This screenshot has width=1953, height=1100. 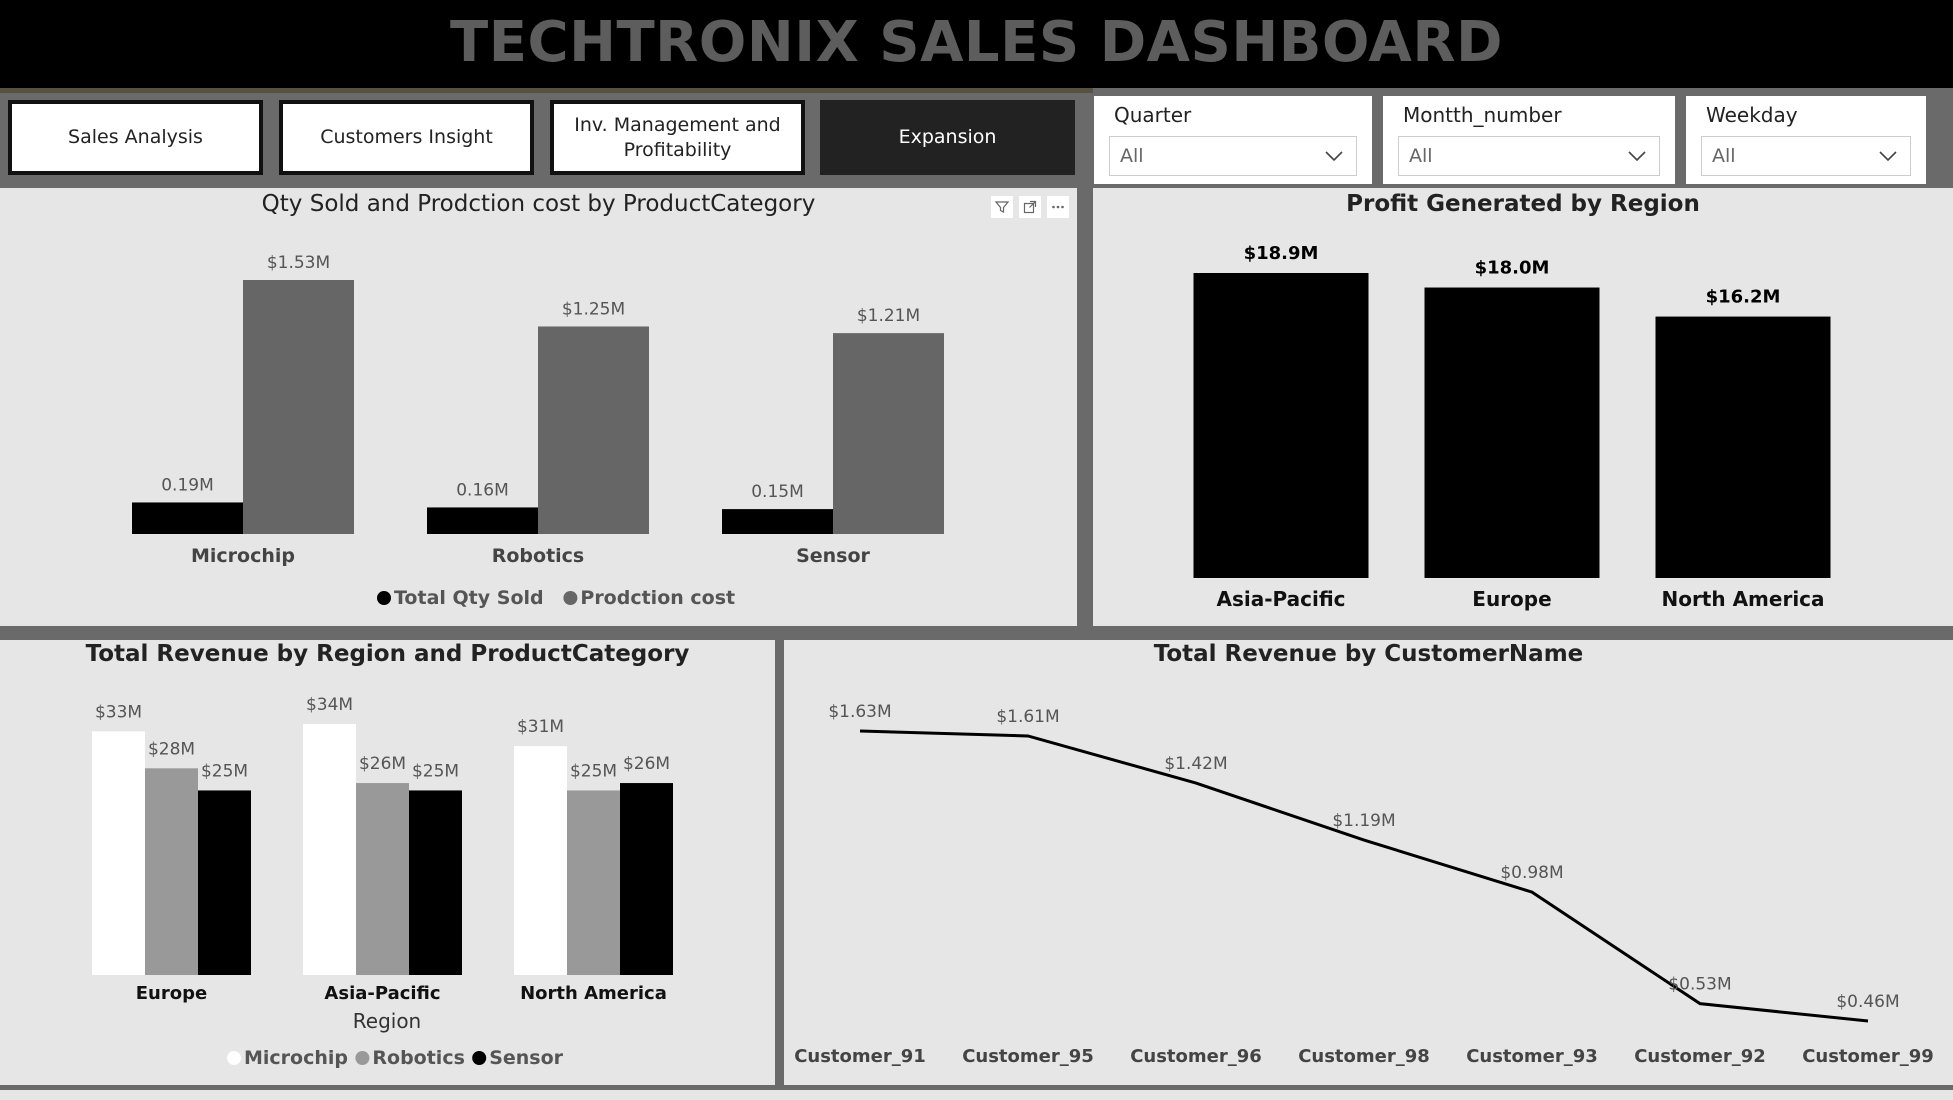 I want to click on weekday-slicer: Weekday All, so click(x=1806, y=140).